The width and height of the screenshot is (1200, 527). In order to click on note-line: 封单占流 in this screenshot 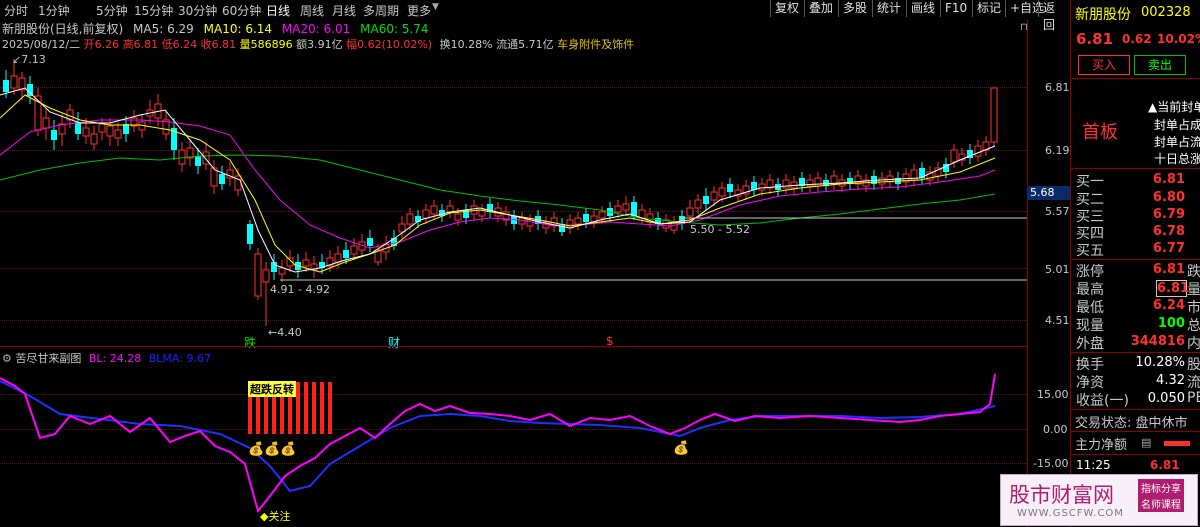, I will do `click(1177, 142)`.